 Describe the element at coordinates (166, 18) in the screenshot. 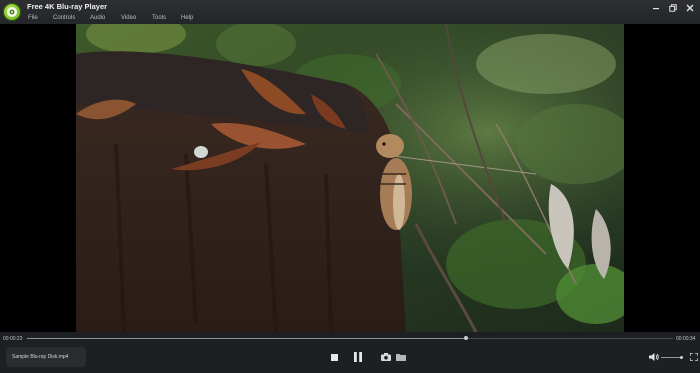

I see `menu-tools: Tools` at that location.